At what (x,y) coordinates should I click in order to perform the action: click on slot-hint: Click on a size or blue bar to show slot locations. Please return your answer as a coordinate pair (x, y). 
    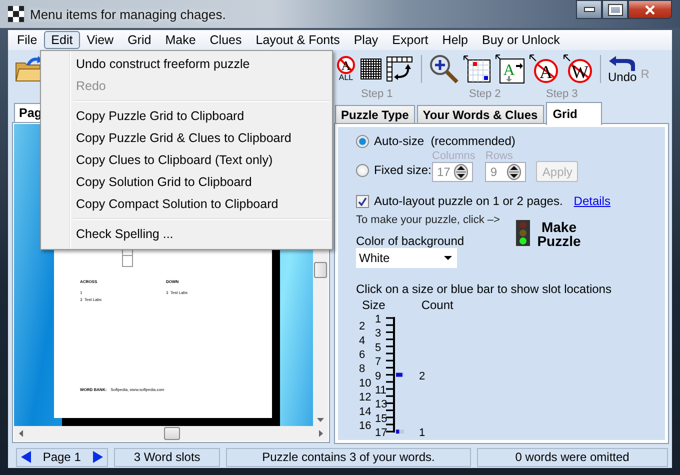
    Looking at the image, I should click on (484, 289).